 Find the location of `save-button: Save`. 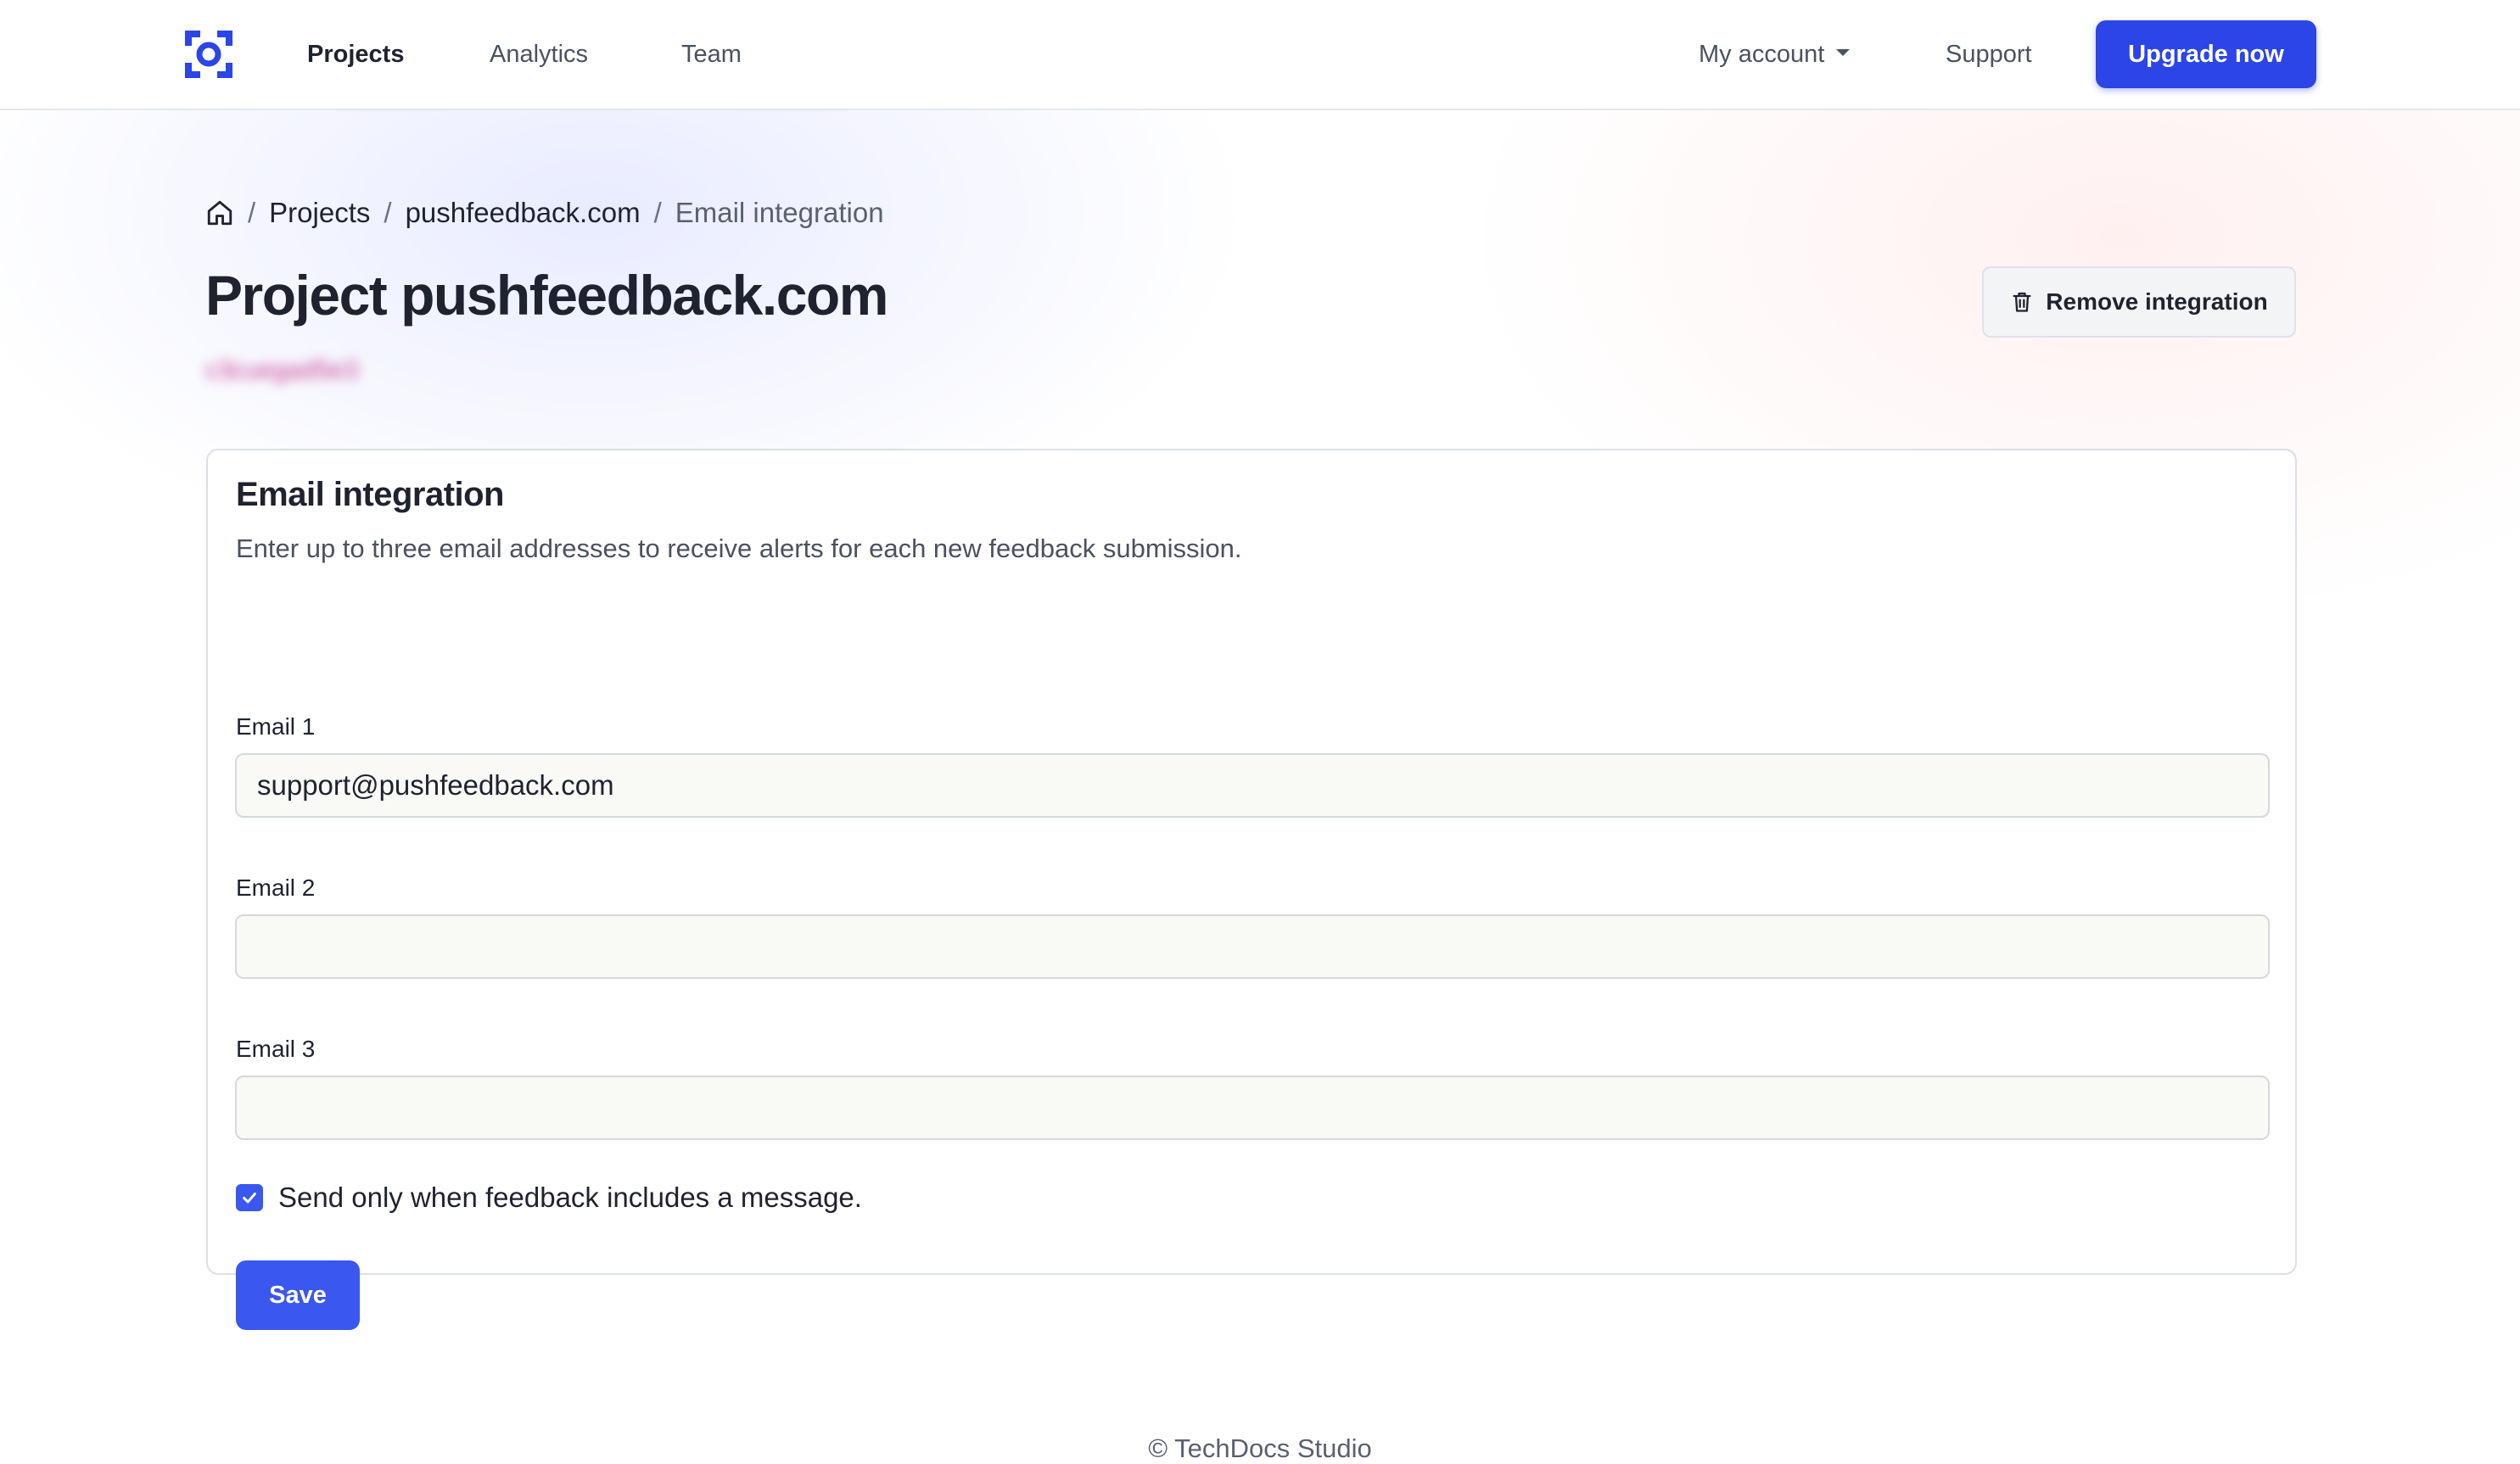

save-button: Save is located at coordinates (298, 1295).